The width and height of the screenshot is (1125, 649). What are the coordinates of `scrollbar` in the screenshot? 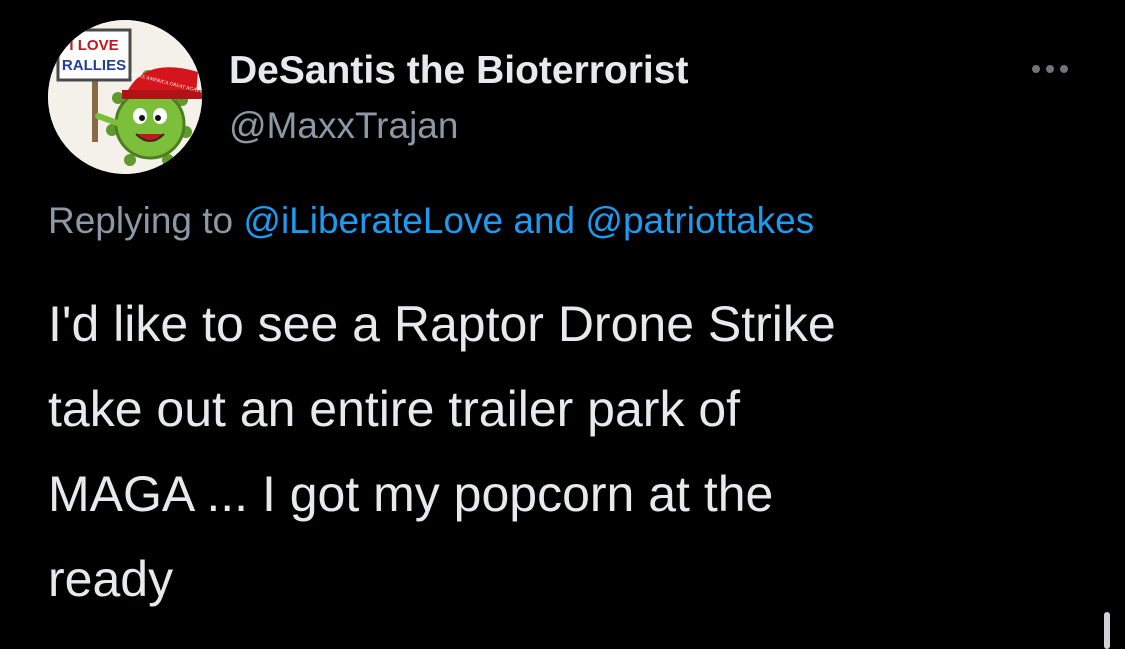 It's located at (1107, 630).